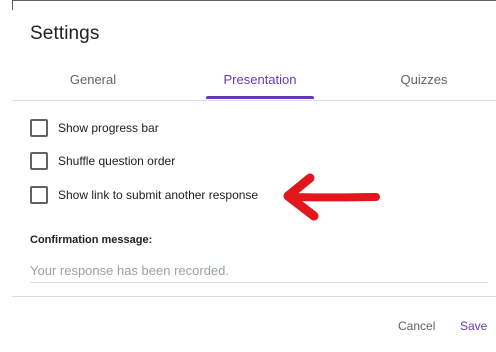  I want to click on option-shuffle-question-order: Shuffle question order, so click(102, 161).